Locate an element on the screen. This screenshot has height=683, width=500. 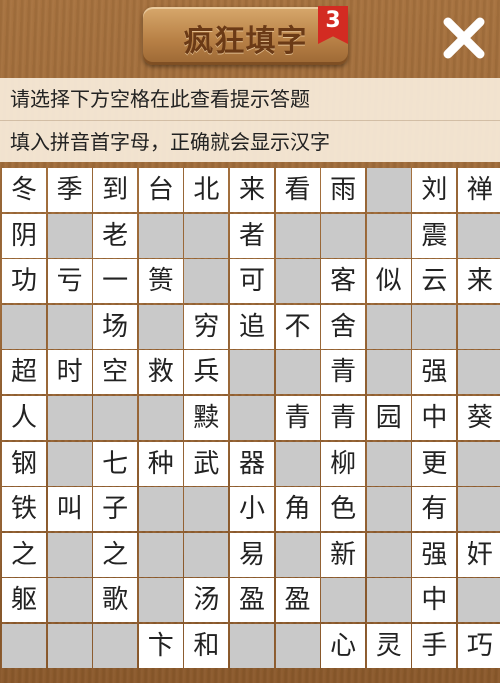
grid-cell: 柳 is located at coordinates (343, 463).